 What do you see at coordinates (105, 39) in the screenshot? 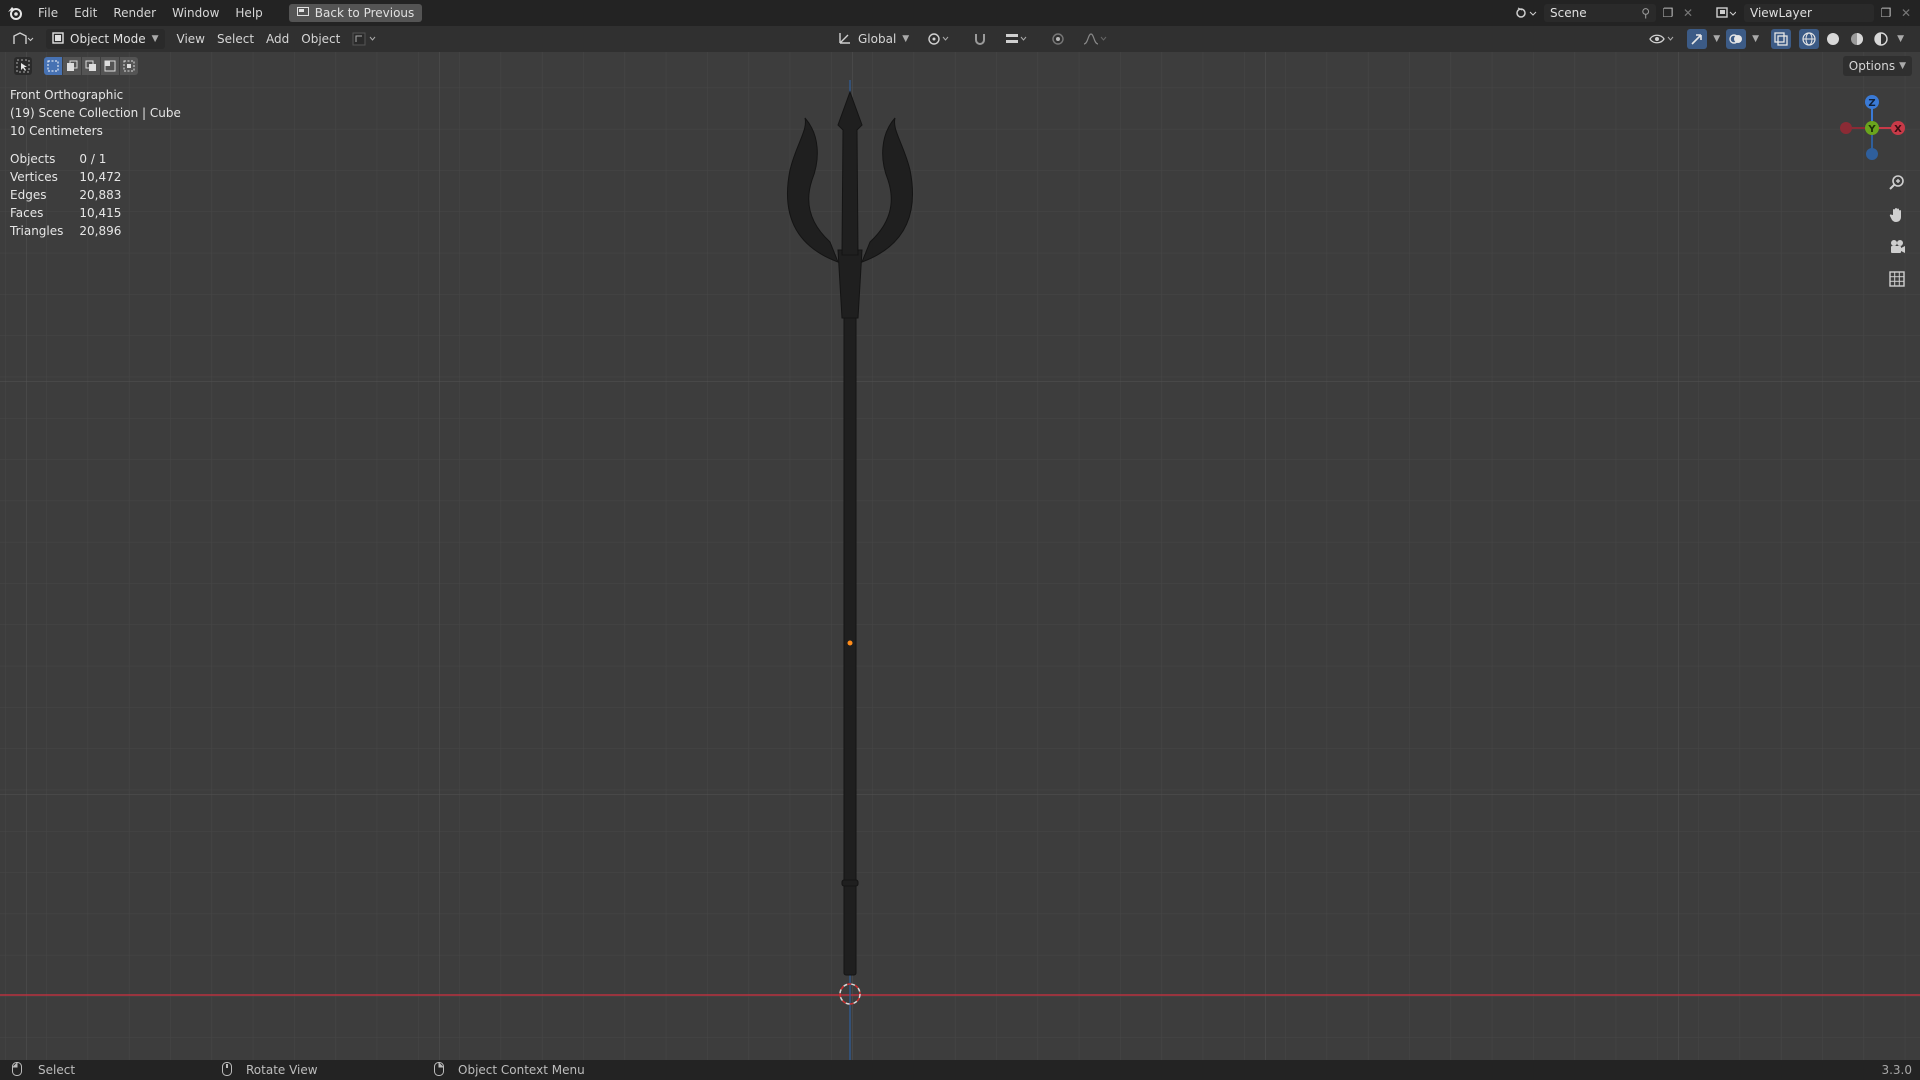
I see `object-mode-dropdown: Object Mode ▼` at bounding box center [105, 39].